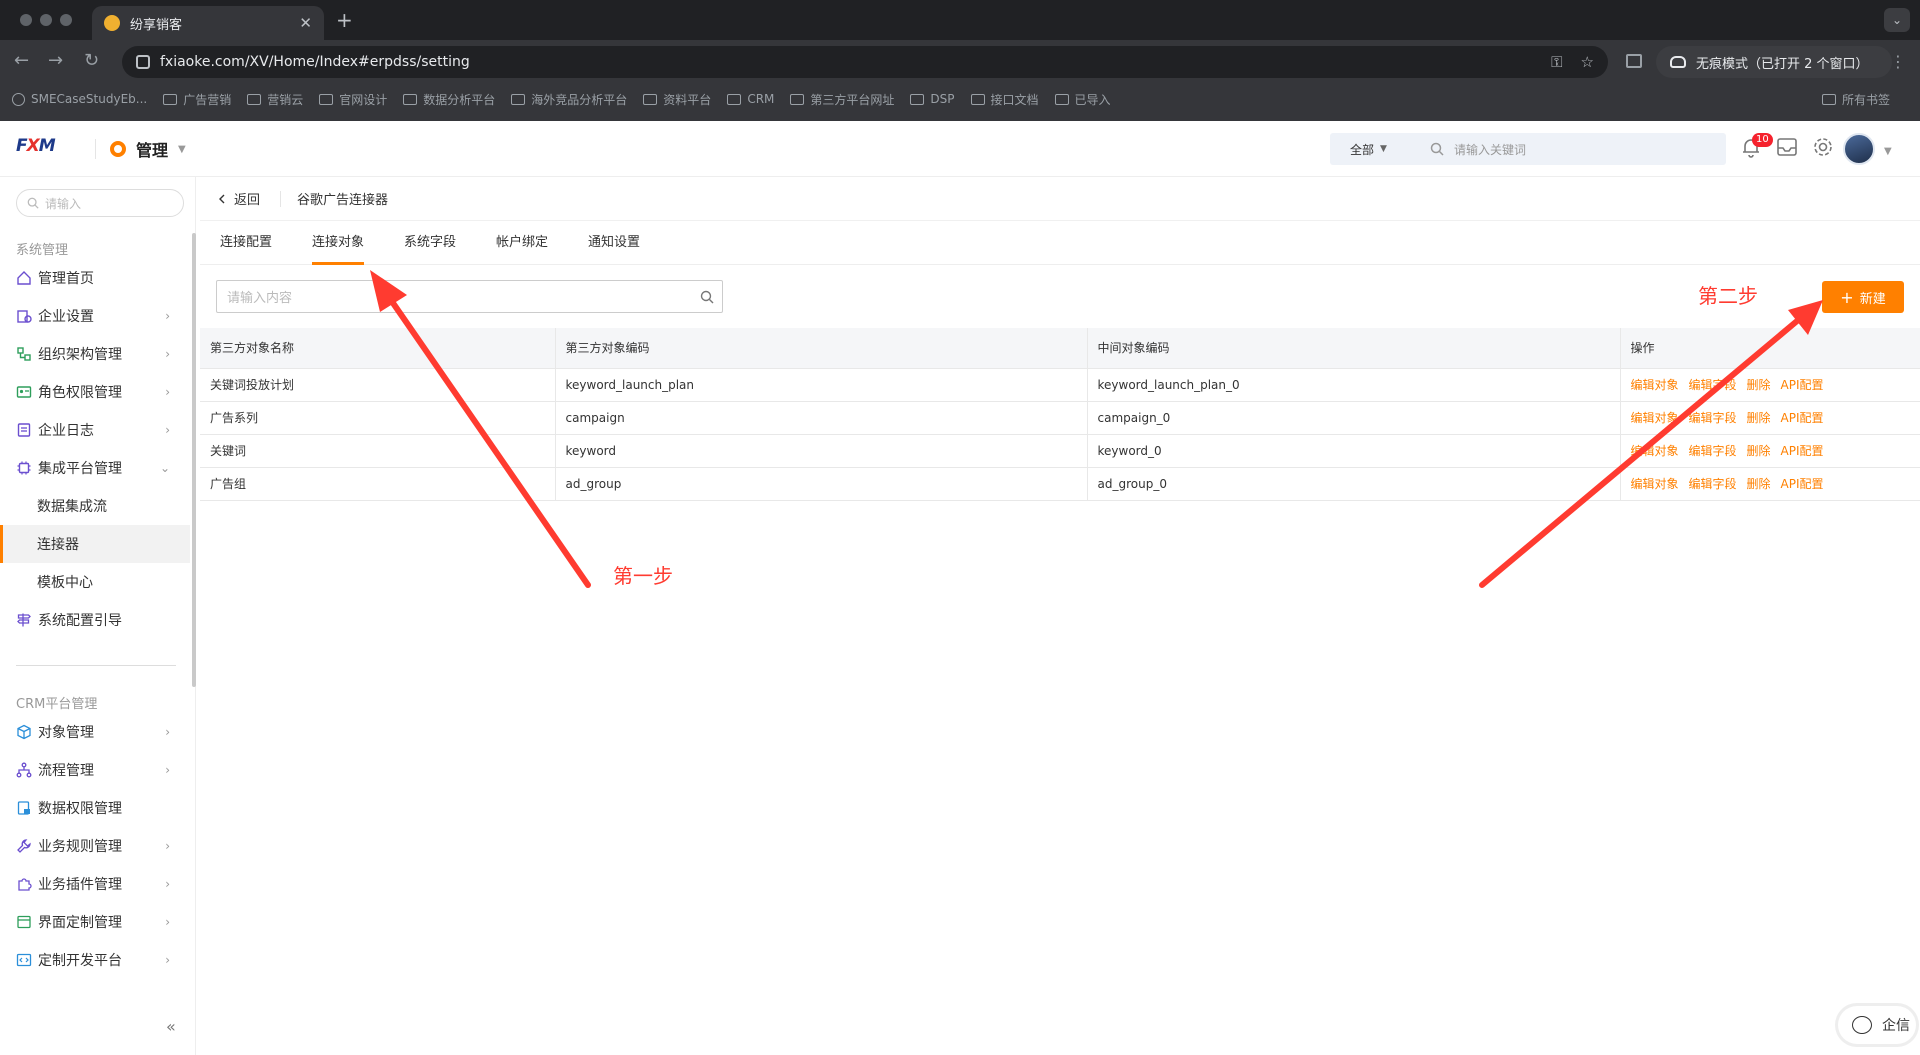  What do you see at coordinates (469, 296) in the screenshot?
I see `content-search-input: 请输入内容` at bounding box center [469, 296].